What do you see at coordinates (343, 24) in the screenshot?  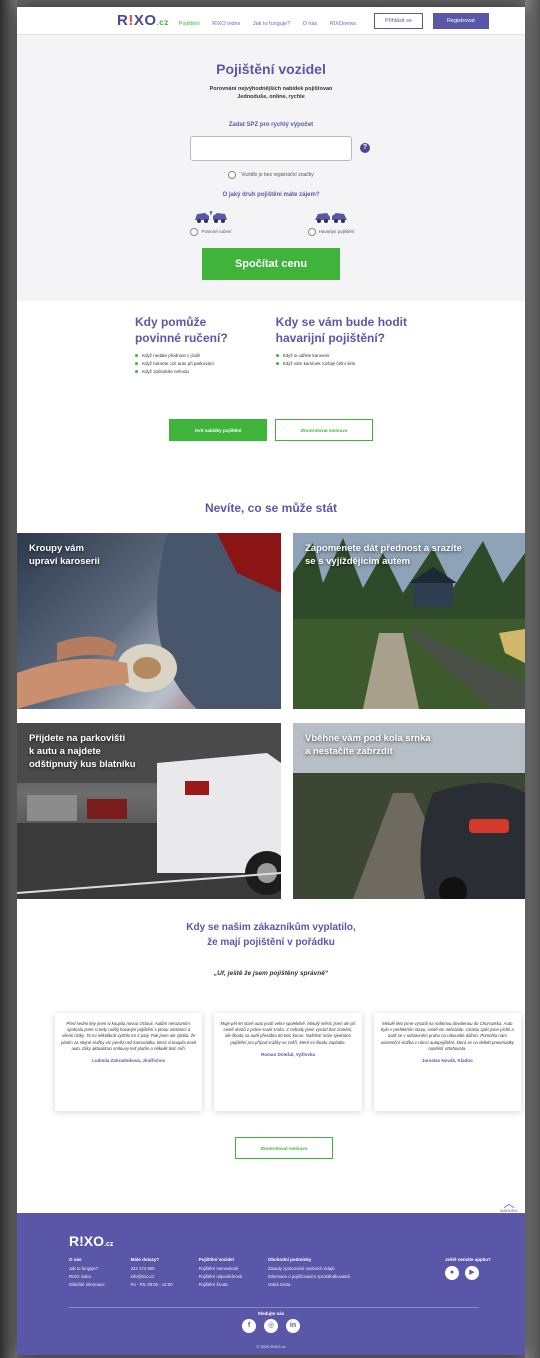 I see `nav-rixonews: RIXOnews` at bounding box center [343, 24].